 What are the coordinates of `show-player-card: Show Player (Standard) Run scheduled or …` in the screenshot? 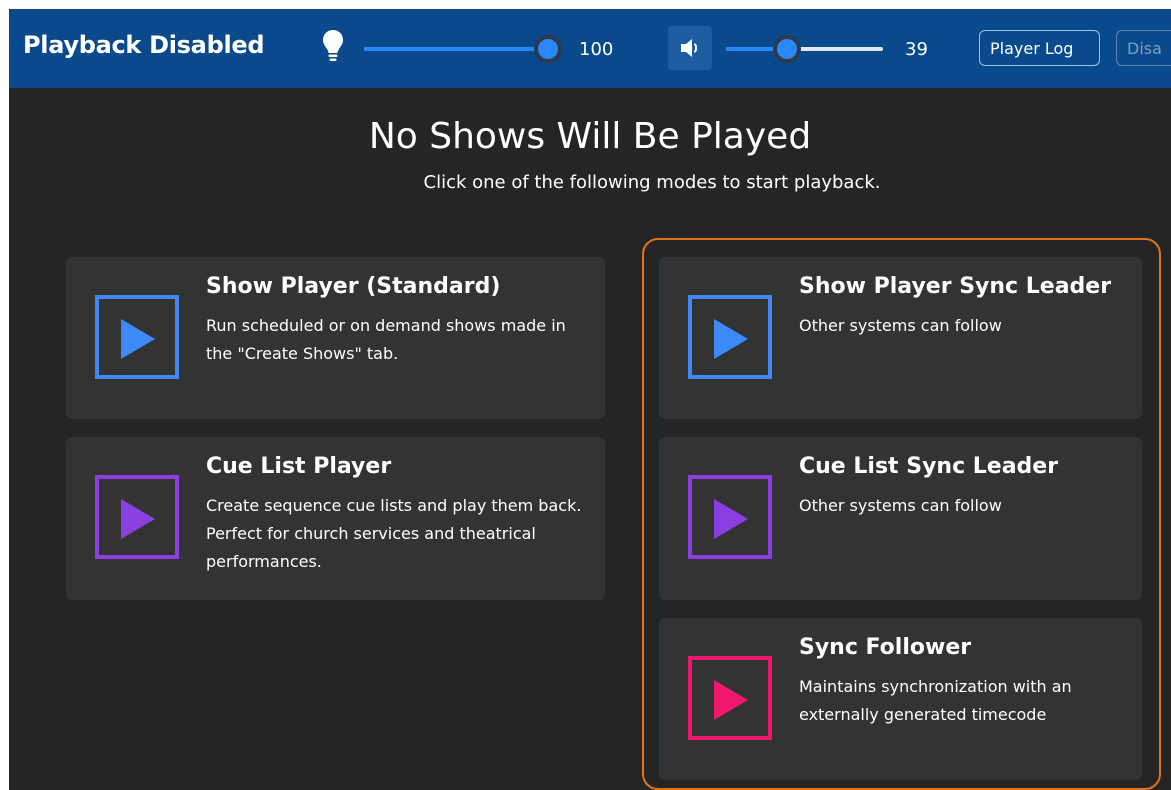 It's located at (335, 338).